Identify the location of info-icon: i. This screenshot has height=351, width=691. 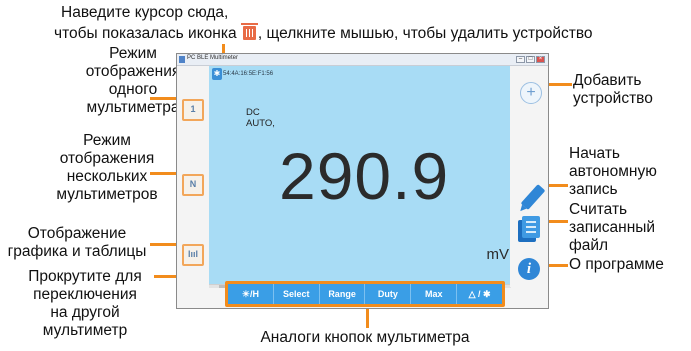
(529, 269).